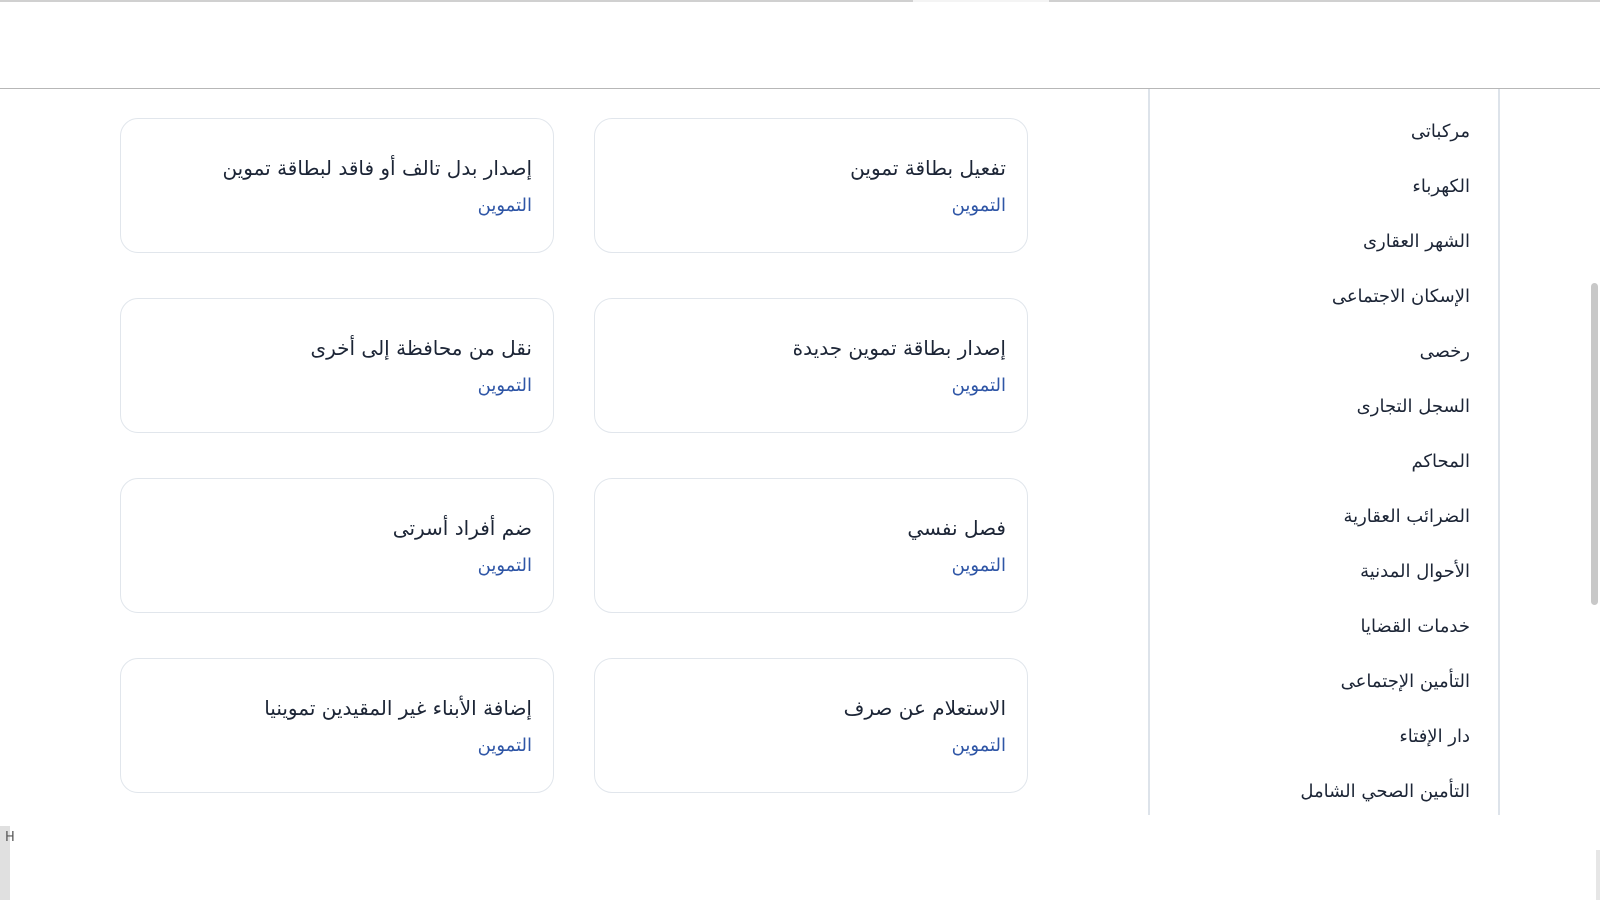  Describe the element at coordinates (899, 348) in the screenshot. I see `service-card-title: إصدار بطاقة تموين جديدة` at that location.